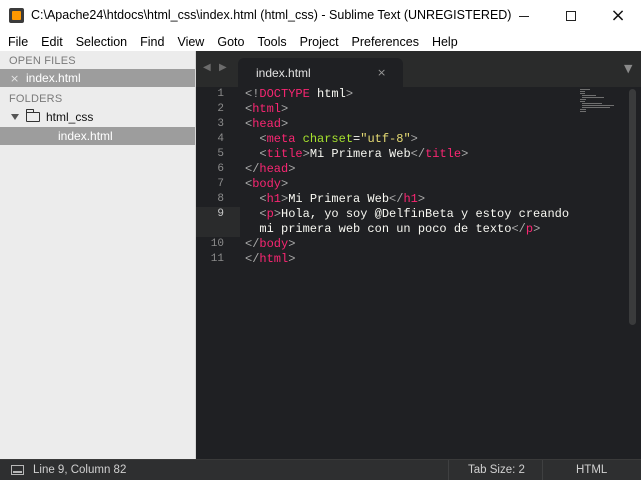  What do you see at coordinates (393, 229) in the screenshot?
I see `code-text: mi primera web con un poco de texto</p>` at bounding box center [393, 229].